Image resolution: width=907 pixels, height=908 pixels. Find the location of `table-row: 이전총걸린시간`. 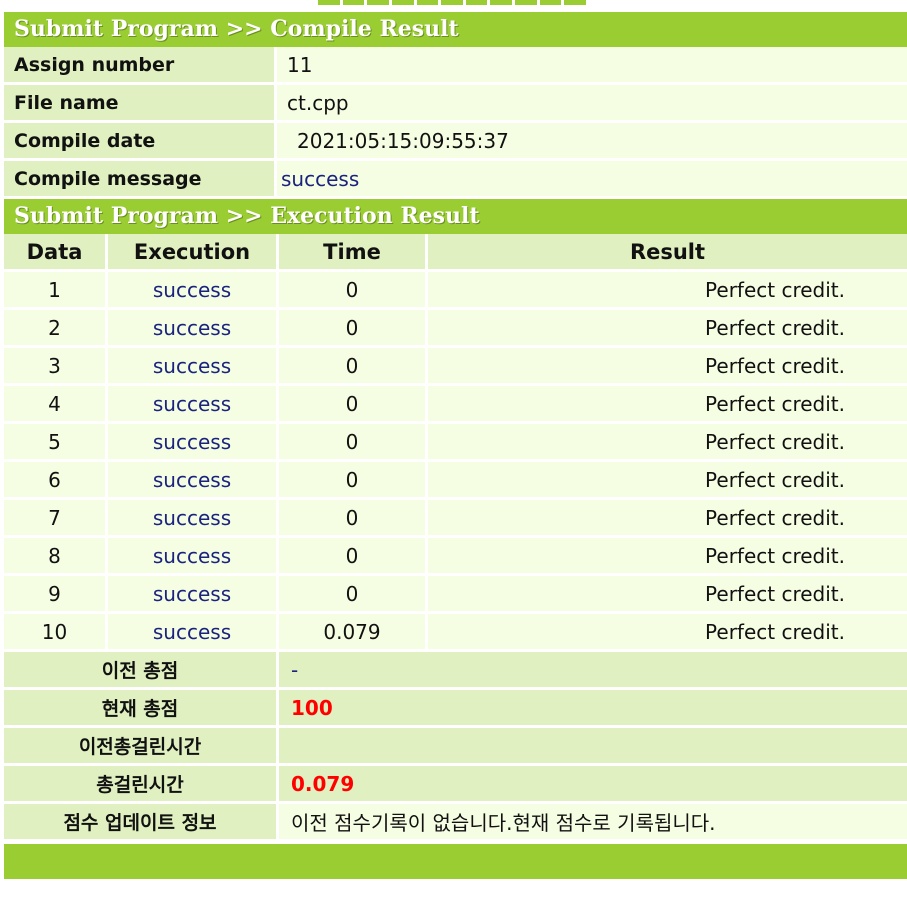

table-row: 이전총걸린시간 is located at coordinates (455, 747).